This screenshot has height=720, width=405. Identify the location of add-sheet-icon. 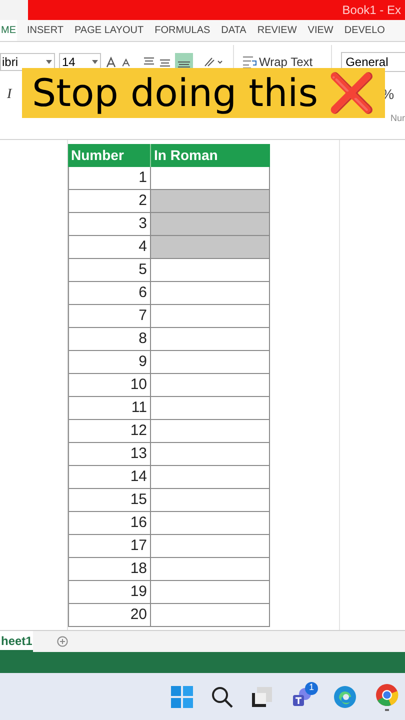
(62, 641).